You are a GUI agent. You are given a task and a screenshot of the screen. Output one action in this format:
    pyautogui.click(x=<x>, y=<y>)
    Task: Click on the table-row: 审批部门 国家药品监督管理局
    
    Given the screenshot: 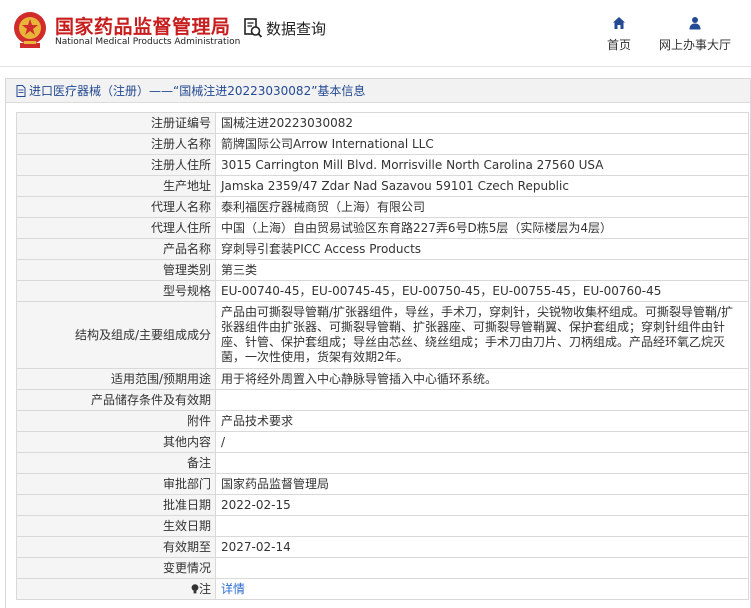 What is the action you would take?
    pyautogui.click(x=382, y=484)
    